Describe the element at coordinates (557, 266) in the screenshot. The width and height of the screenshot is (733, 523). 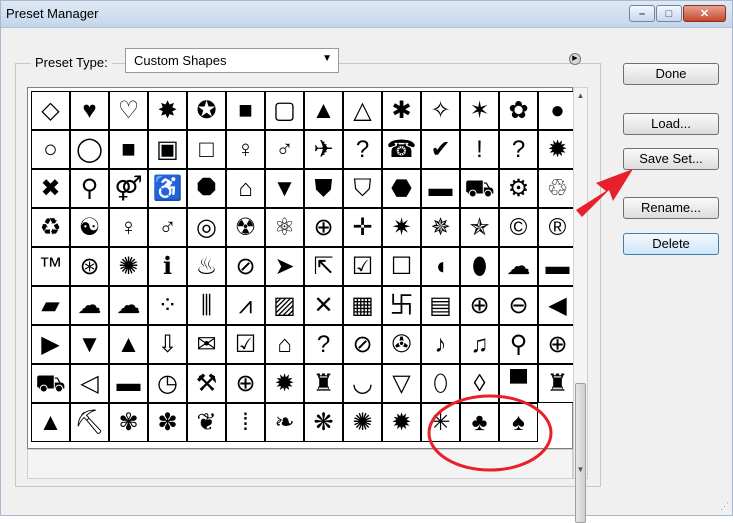
I see `shape-thumbnail: ▬` at that location.